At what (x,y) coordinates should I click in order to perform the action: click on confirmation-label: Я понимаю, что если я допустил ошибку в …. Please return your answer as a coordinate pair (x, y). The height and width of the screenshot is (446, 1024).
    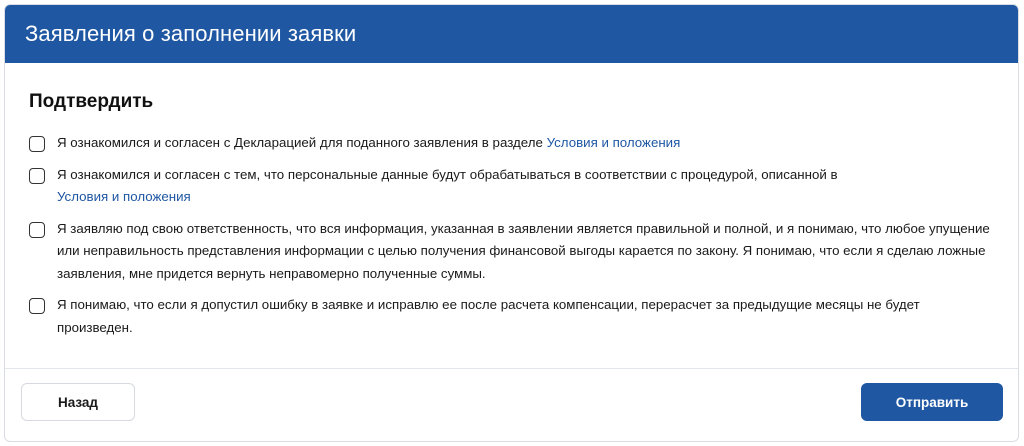
    Looking at the image, I should click on (488, 316).